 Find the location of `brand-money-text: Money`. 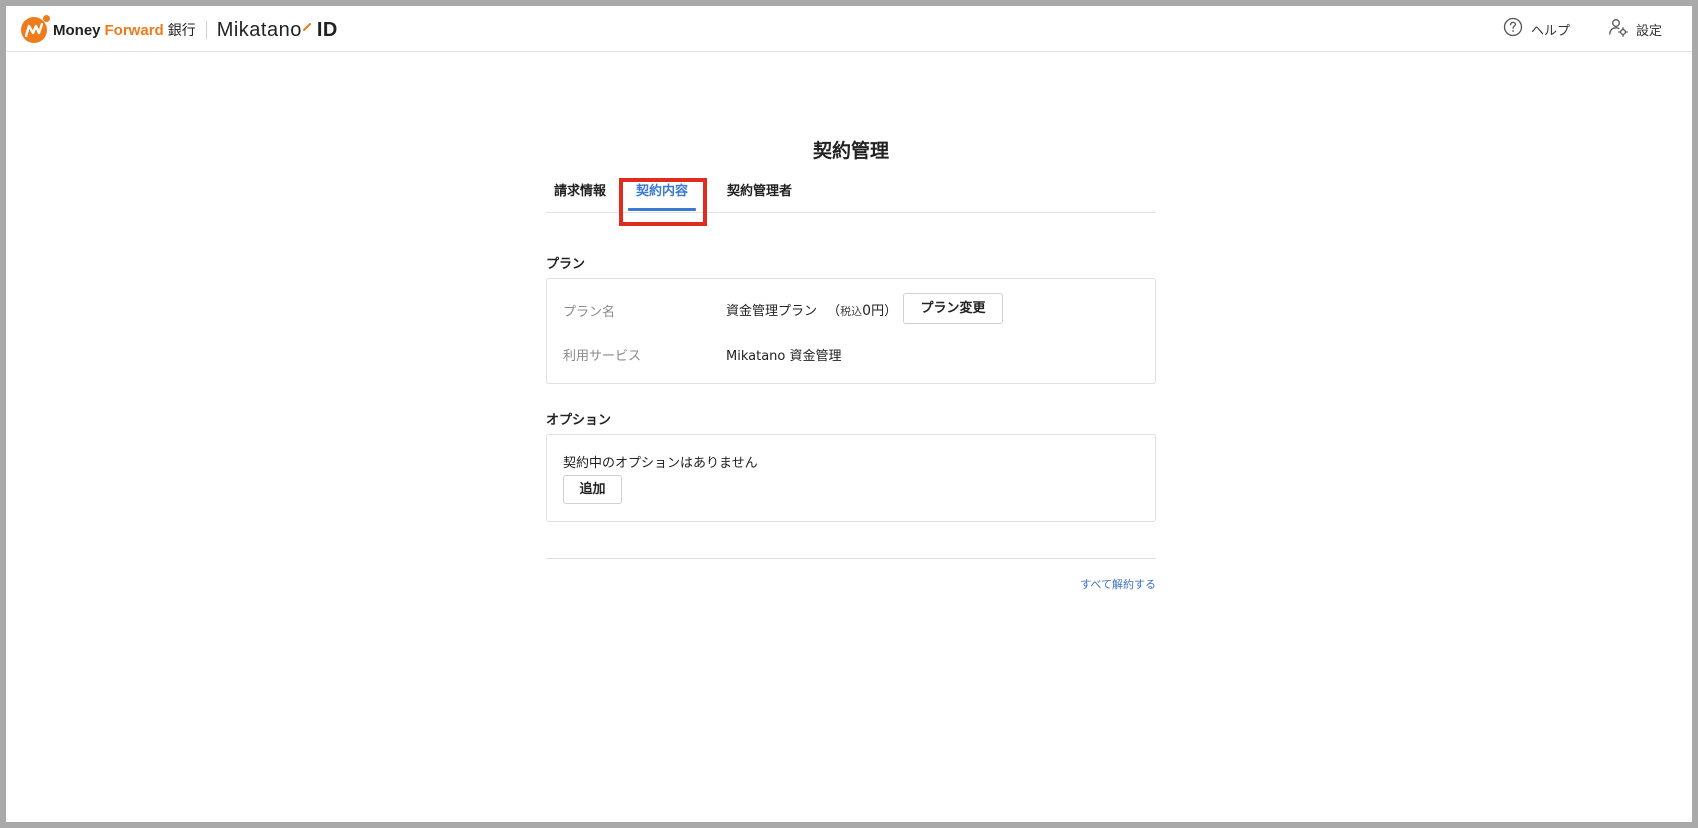

brand-money-text: Money is located at coordinates (77, 30).